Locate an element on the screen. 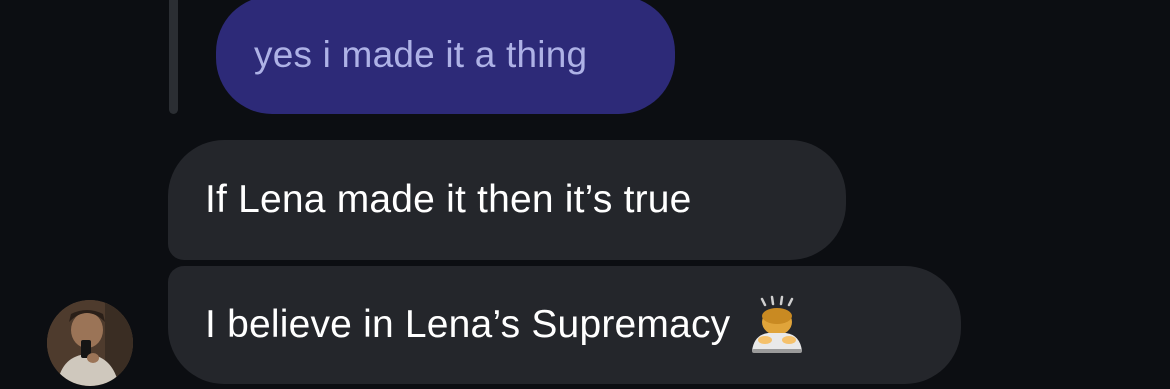 Image resolution: width=1170 pixels, height=389 pixels. reply-thread-line is located at coordinates (173, 57).